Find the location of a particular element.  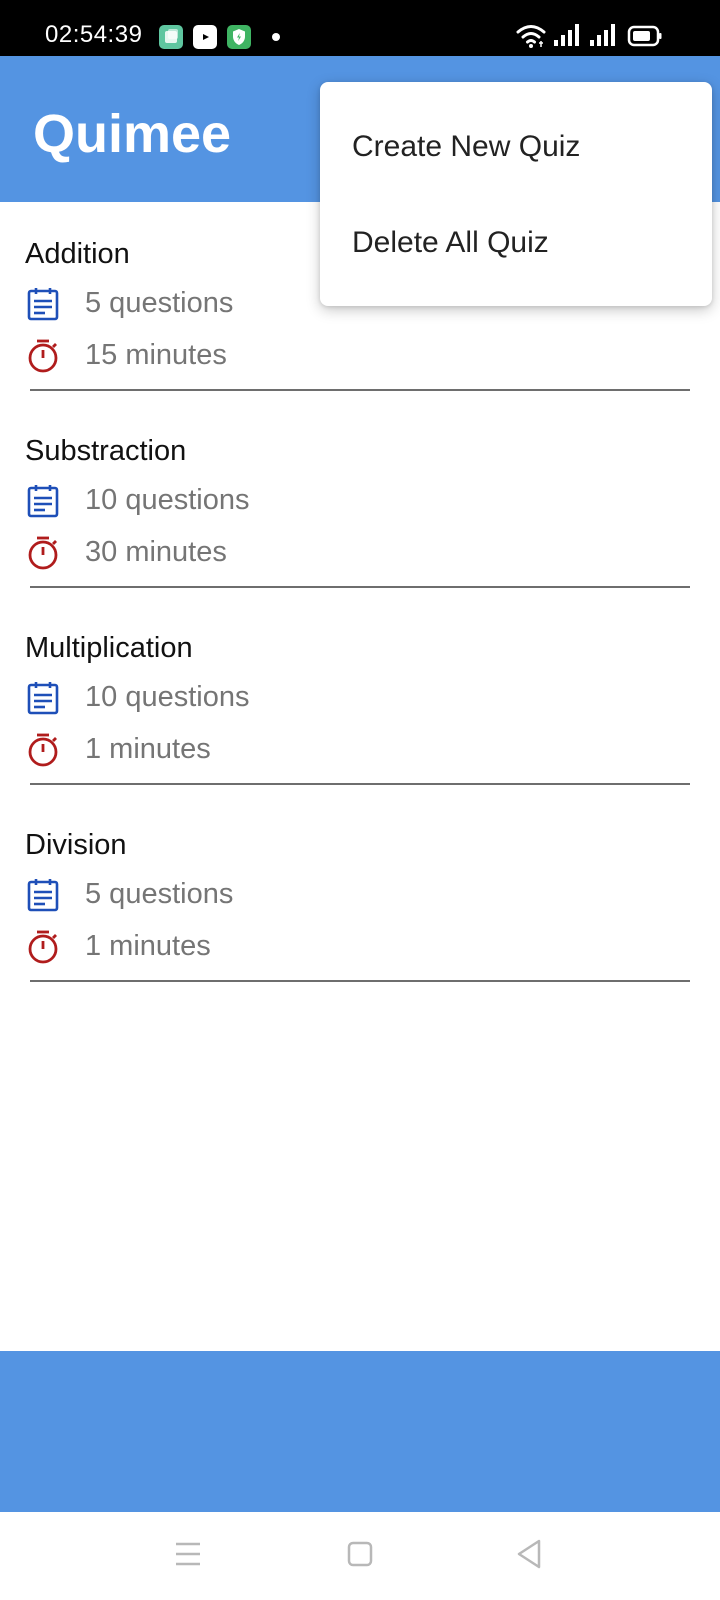

youtube-icon is located at coordinates (205, 37).